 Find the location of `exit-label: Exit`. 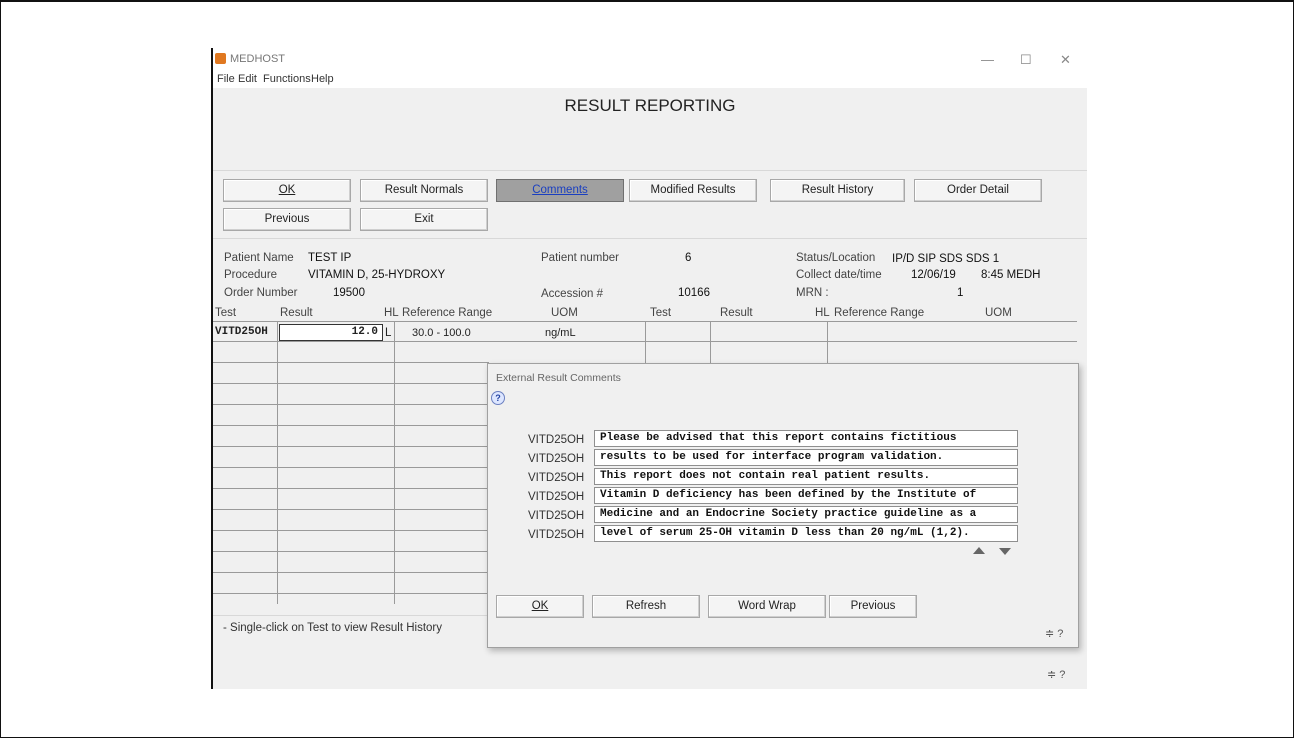

exit-label: Exit is located at coordinates (424, 219).